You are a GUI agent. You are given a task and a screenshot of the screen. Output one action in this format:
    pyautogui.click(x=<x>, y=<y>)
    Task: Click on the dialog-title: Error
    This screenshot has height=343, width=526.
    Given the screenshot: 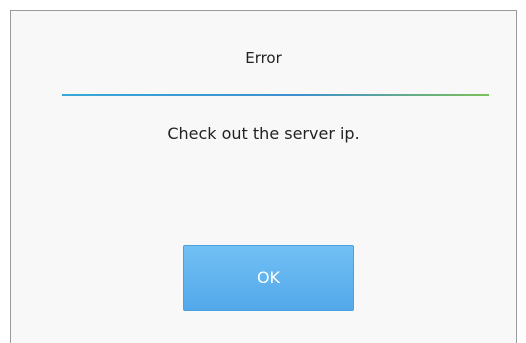 What is the action you would take?
    pyautogui.click(x=263, y=58)
    